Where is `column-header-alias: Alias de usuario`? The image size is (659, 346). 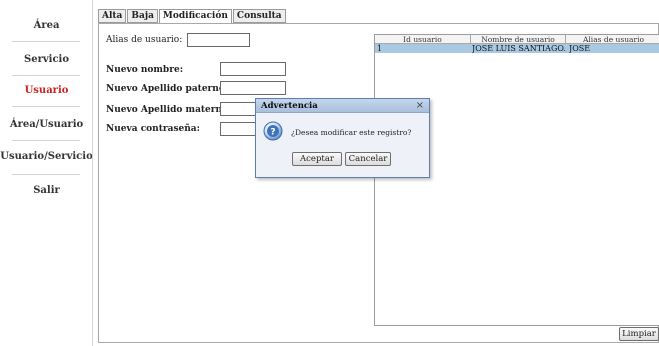
column-header-alias: Alias de usuario is located at coordinates (612, 39).